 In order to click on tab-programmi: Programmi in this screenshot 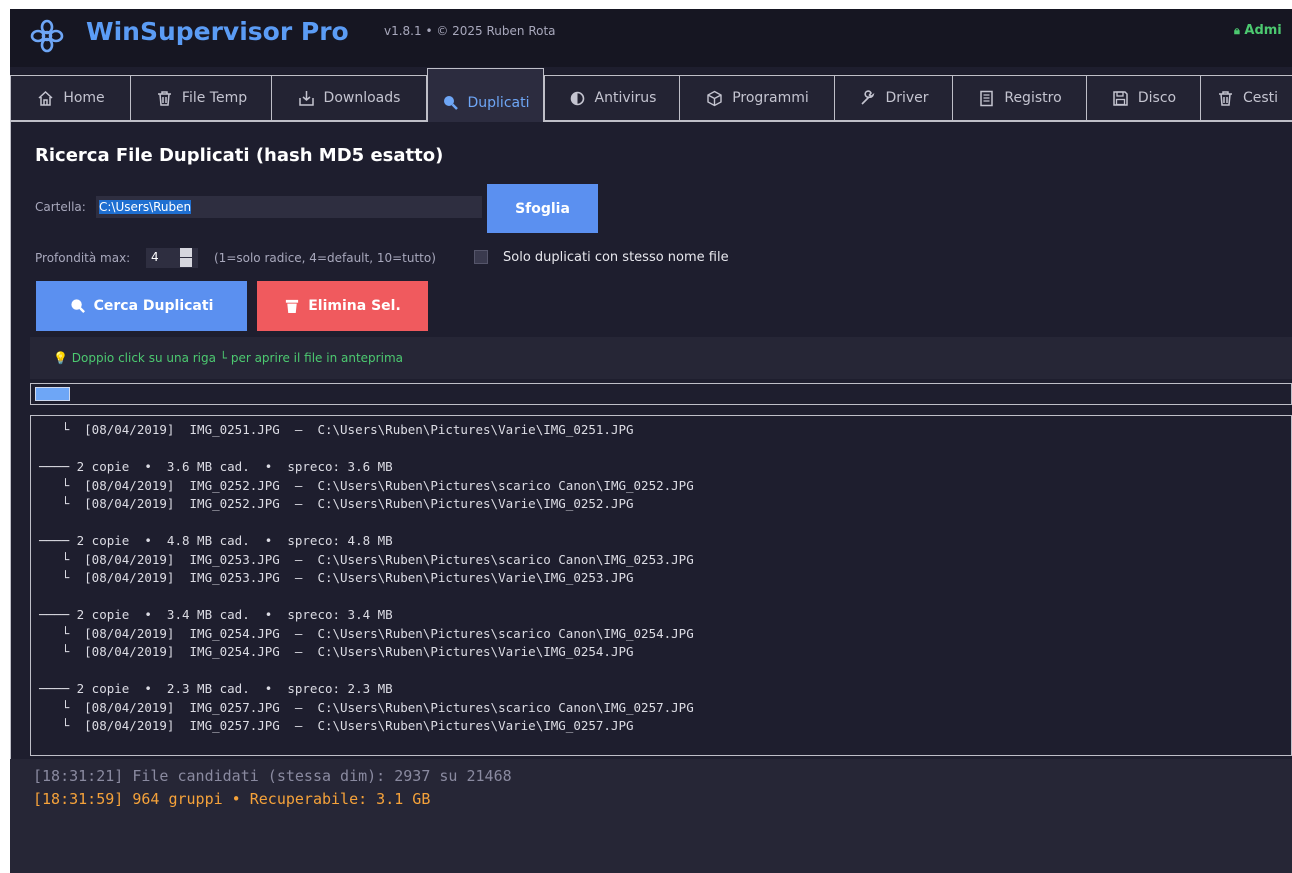, I will do `click(757, 98)`.